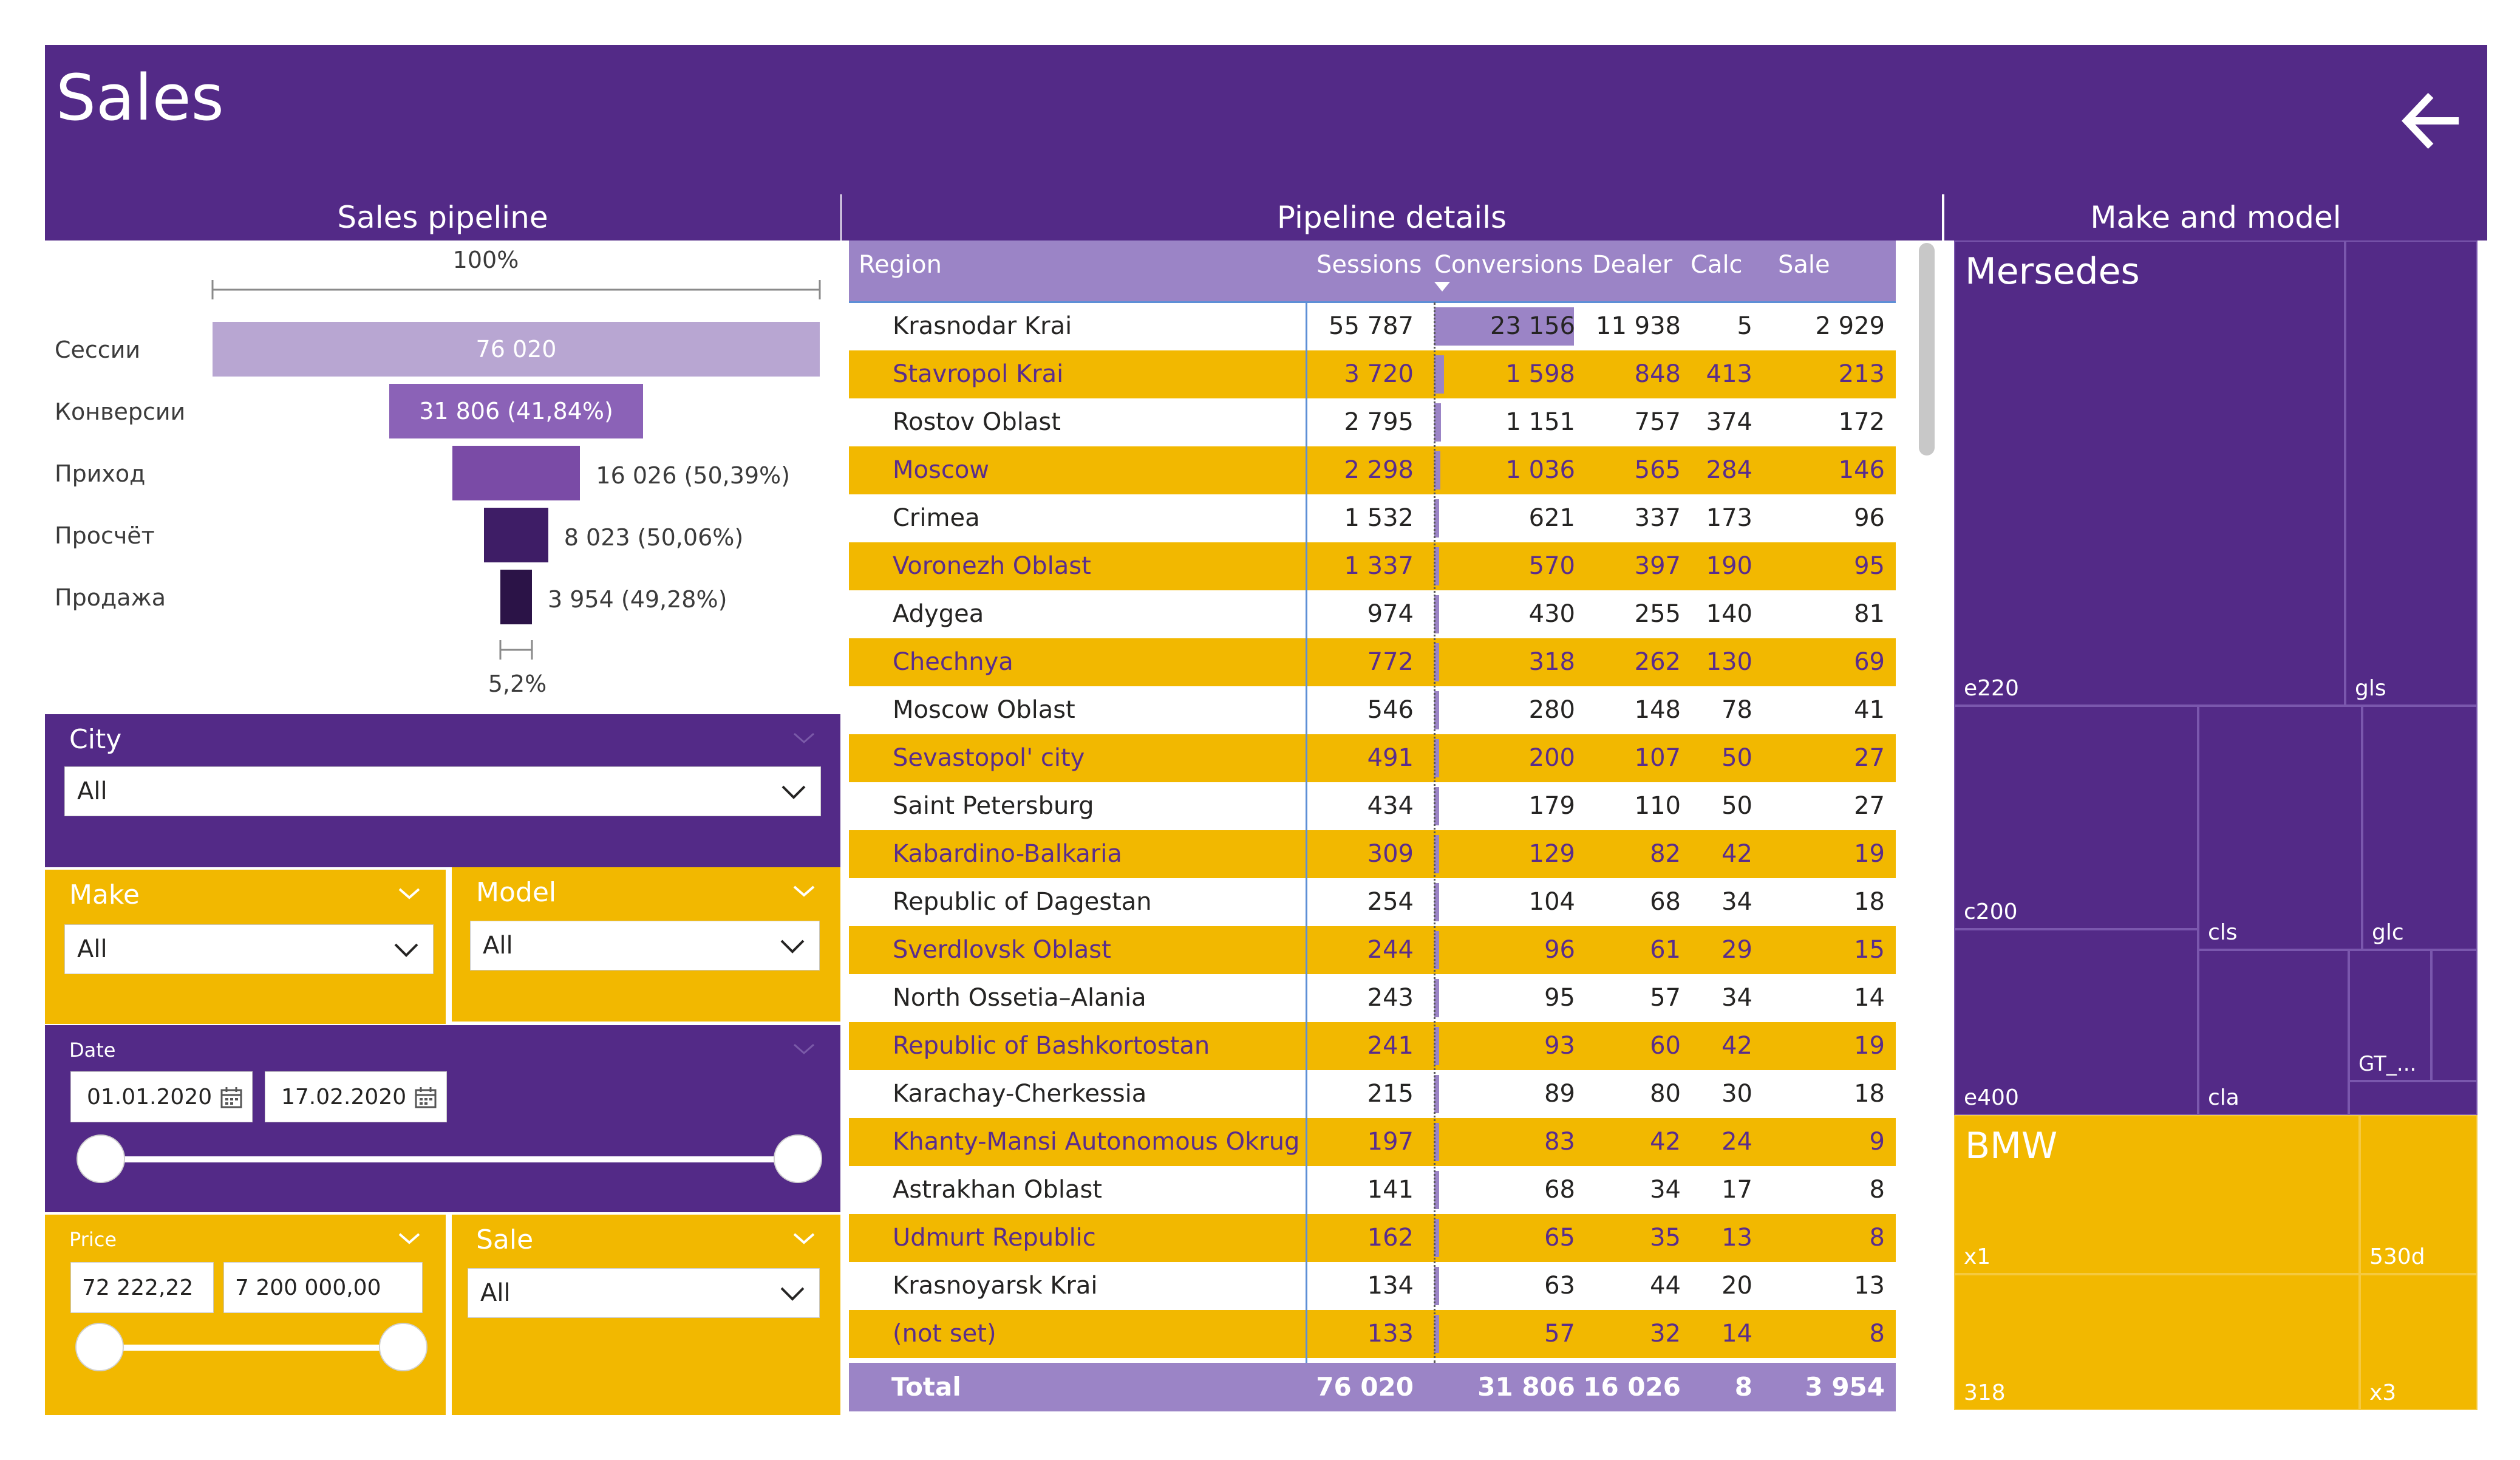  I want to click on price-range-min-handle, so click(99, 1347).